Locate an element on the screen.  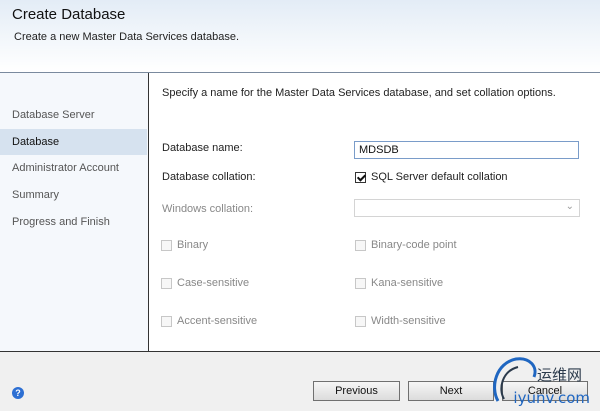
sidebar-item-database-server: Database Server is located at coordinates (73, 115).